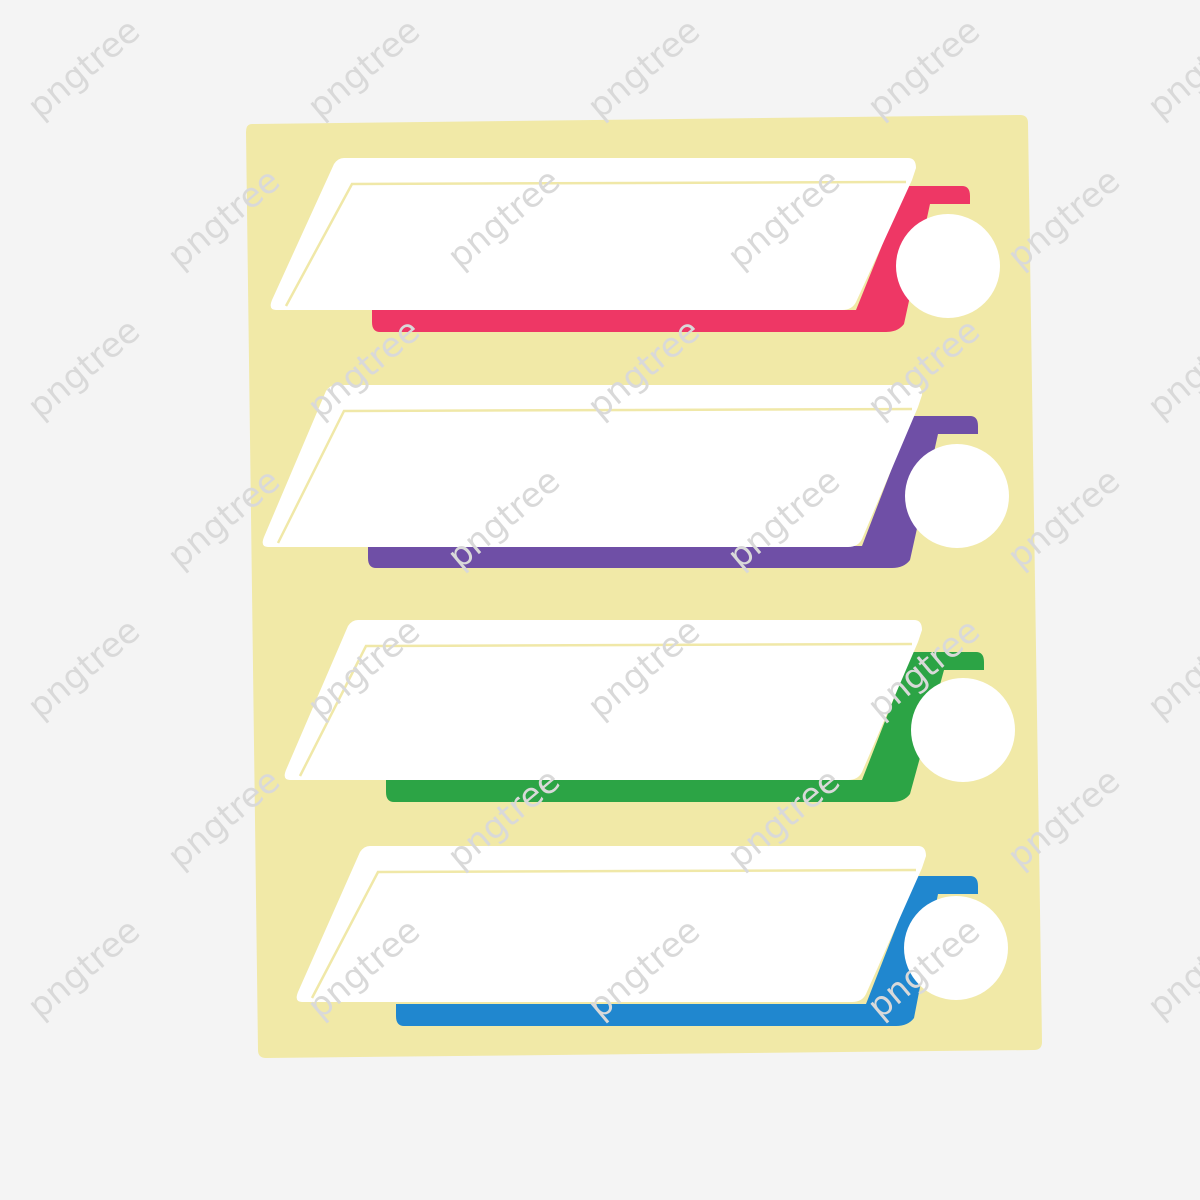  Describe the element at coordinates (963, 730) in the screenshot. I see `banner-3-number-circle` at that location.